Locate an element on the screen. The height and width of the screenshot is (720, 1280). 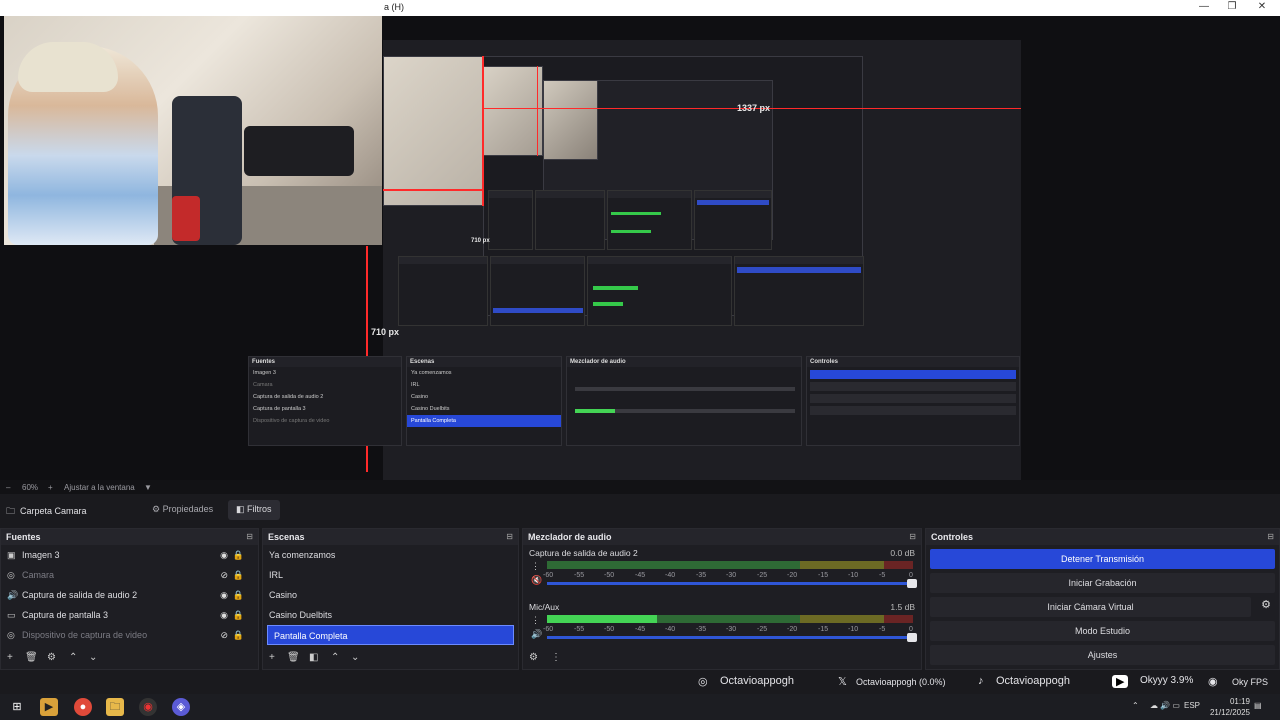
muted-speaker-icon: 🔇 is located at coordinates (536, 580).